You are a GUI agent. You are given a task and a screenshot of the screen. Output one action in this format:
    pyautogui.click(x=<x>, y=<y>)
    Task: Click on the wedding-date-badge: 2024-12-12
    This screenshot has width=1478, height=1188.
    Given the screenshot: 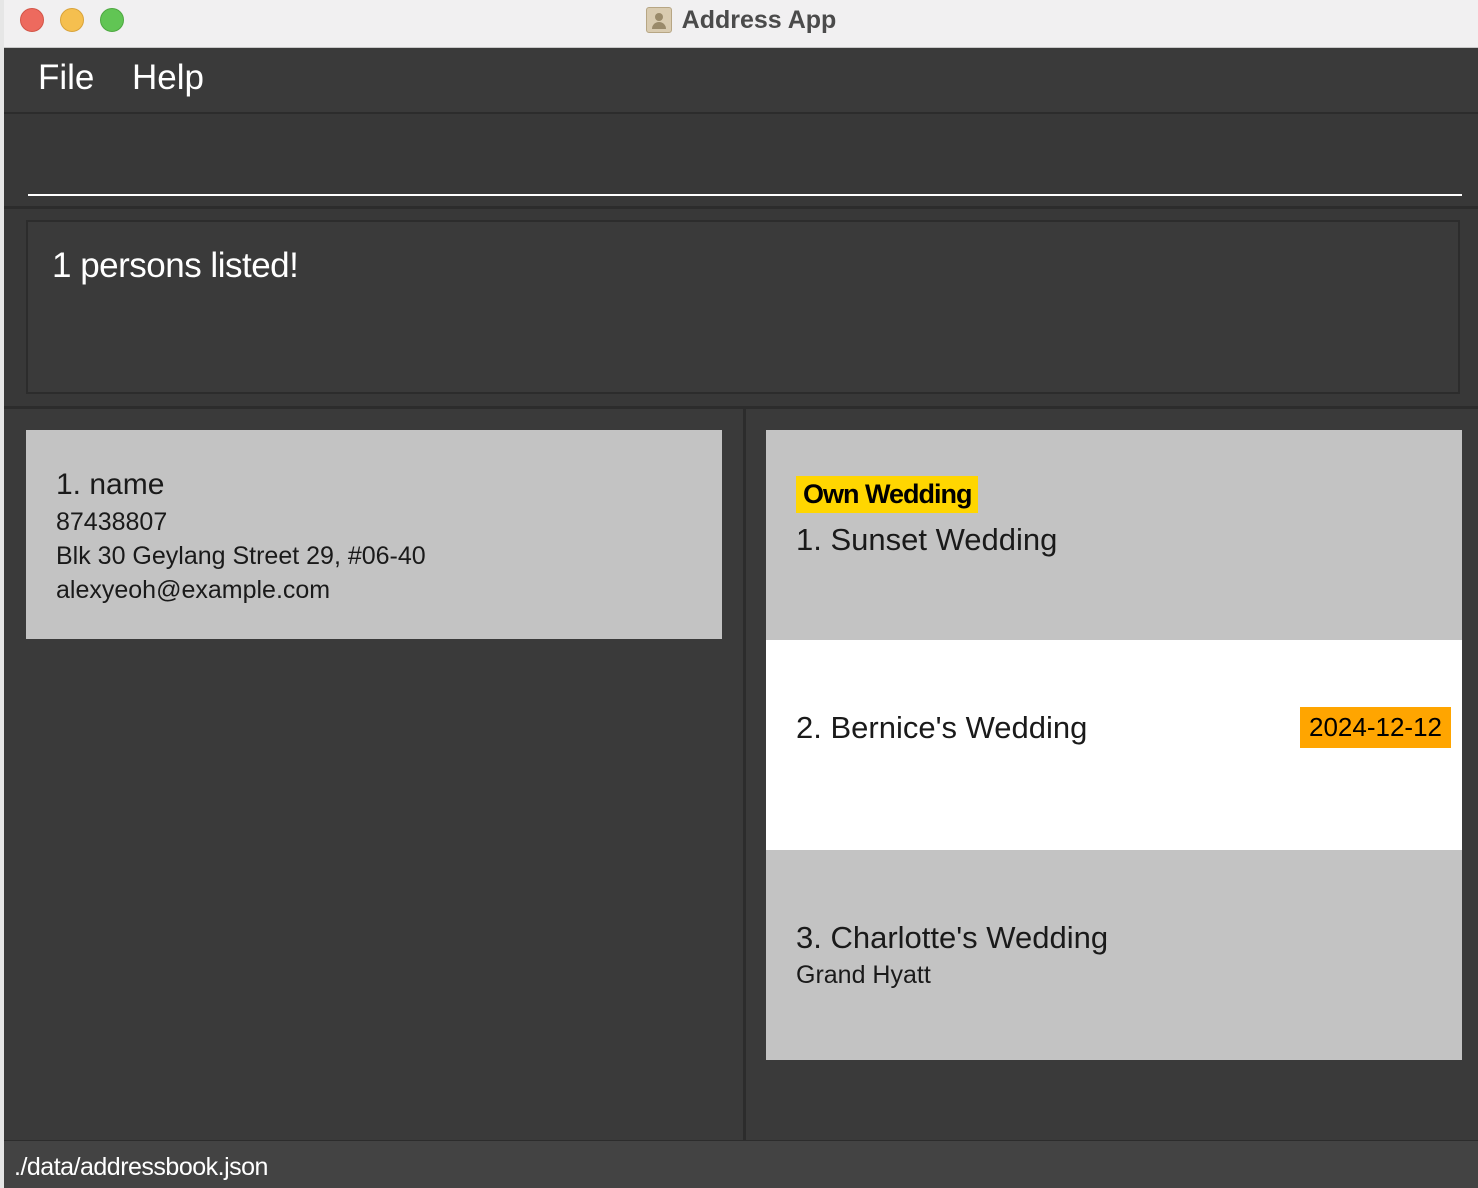 What is the action you would take?
    pyautogui.click(x=1375, y=727)
    